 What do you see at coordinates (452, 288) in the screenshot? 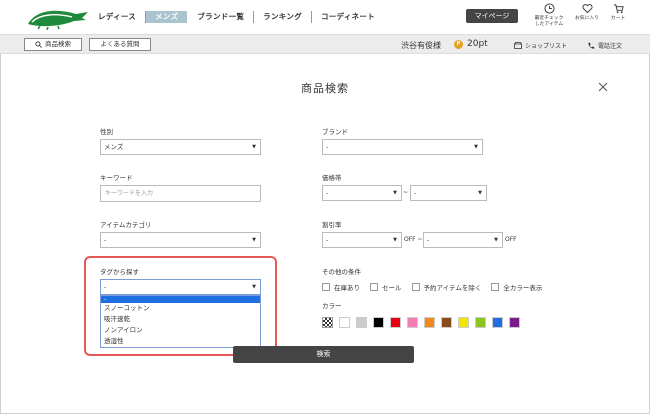
I see `checkbox-label: 予約アイテムを除く` at bounding box center [452, 288].